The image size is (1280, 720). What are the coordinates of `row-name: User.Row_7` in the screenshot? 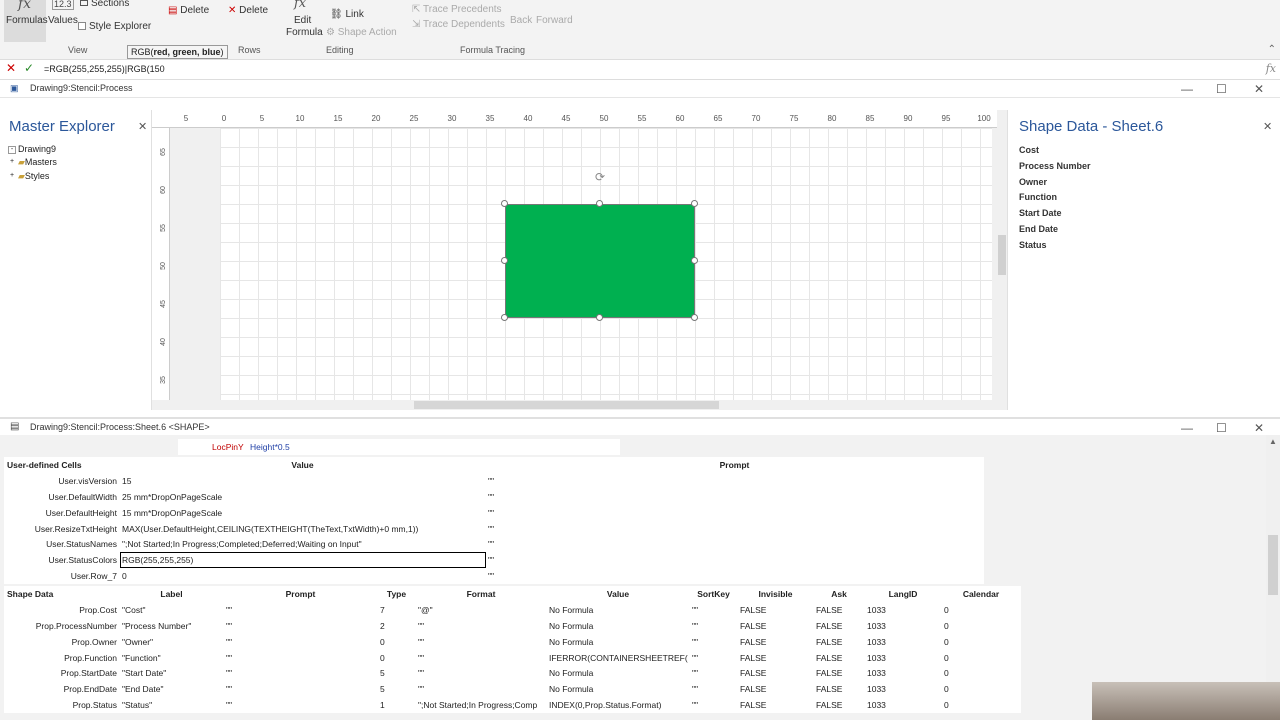 It's located at (62, 576).